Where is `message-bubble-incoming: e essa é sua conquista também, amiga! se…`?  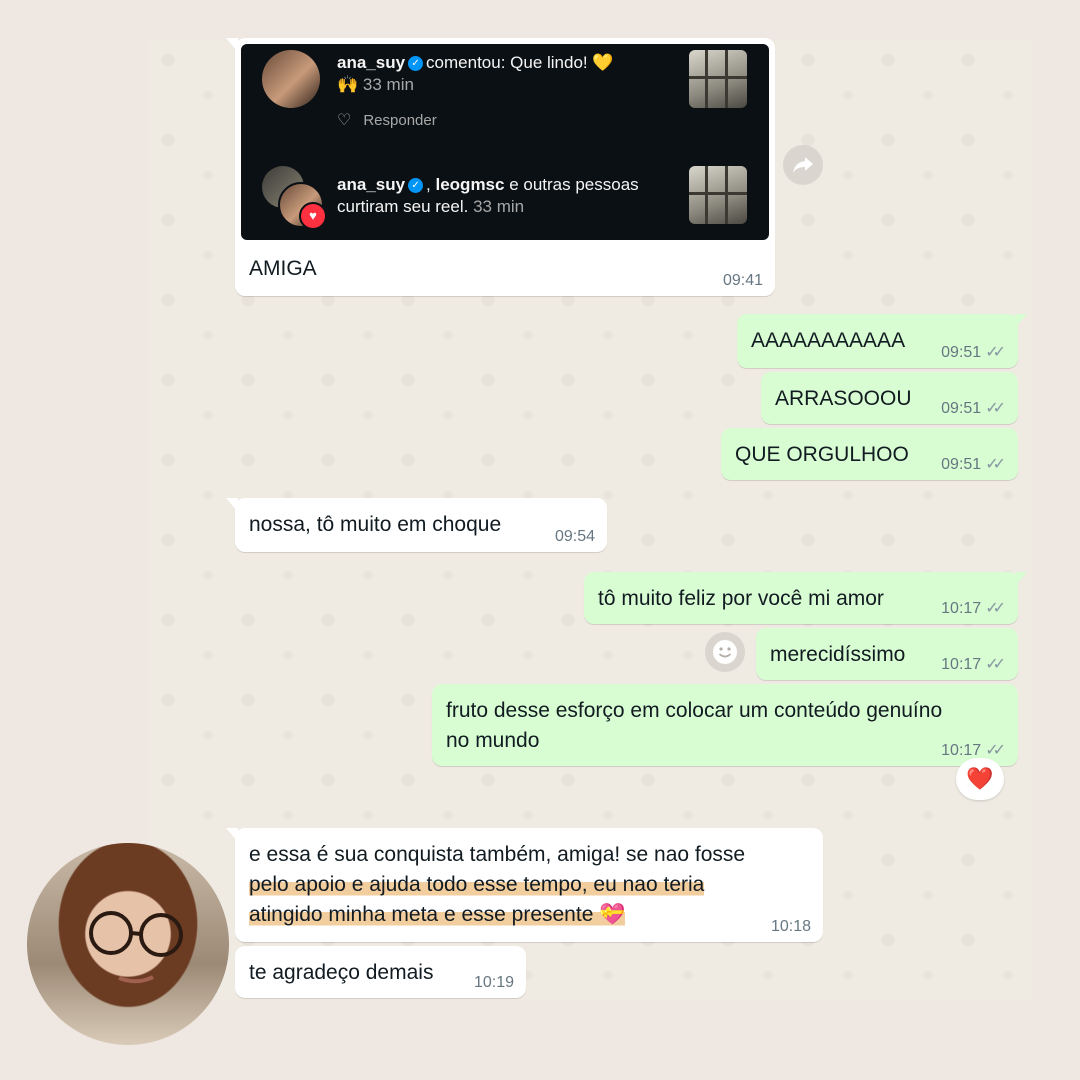 message-bubble-incoming: e essa é sua conquista também, amiga! se… is located at coordinates (524, 885).